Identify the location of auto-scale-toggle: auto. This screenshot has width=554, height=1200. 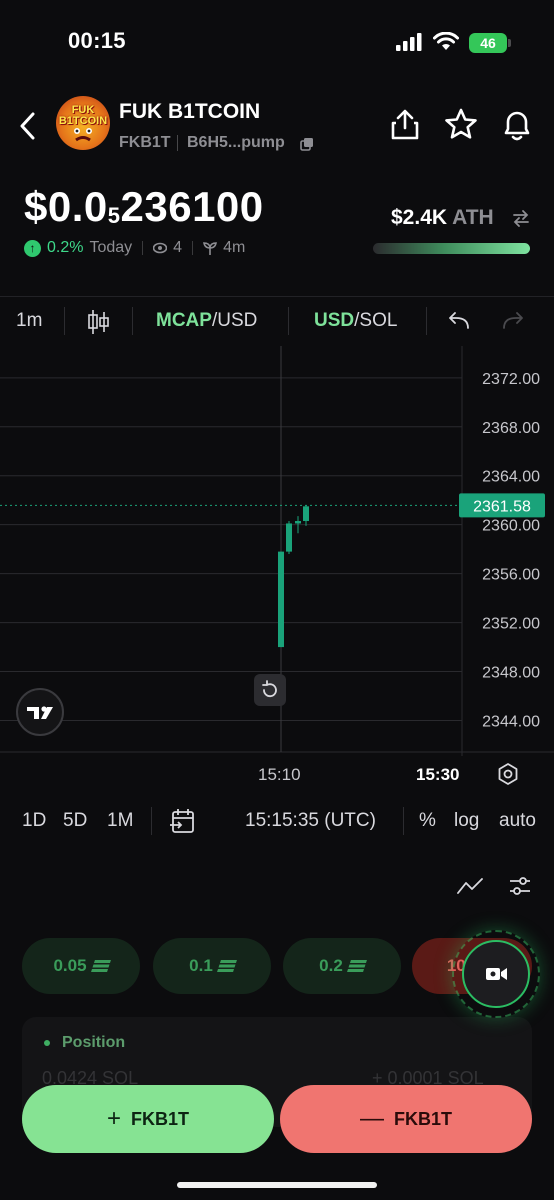
(517, 821).